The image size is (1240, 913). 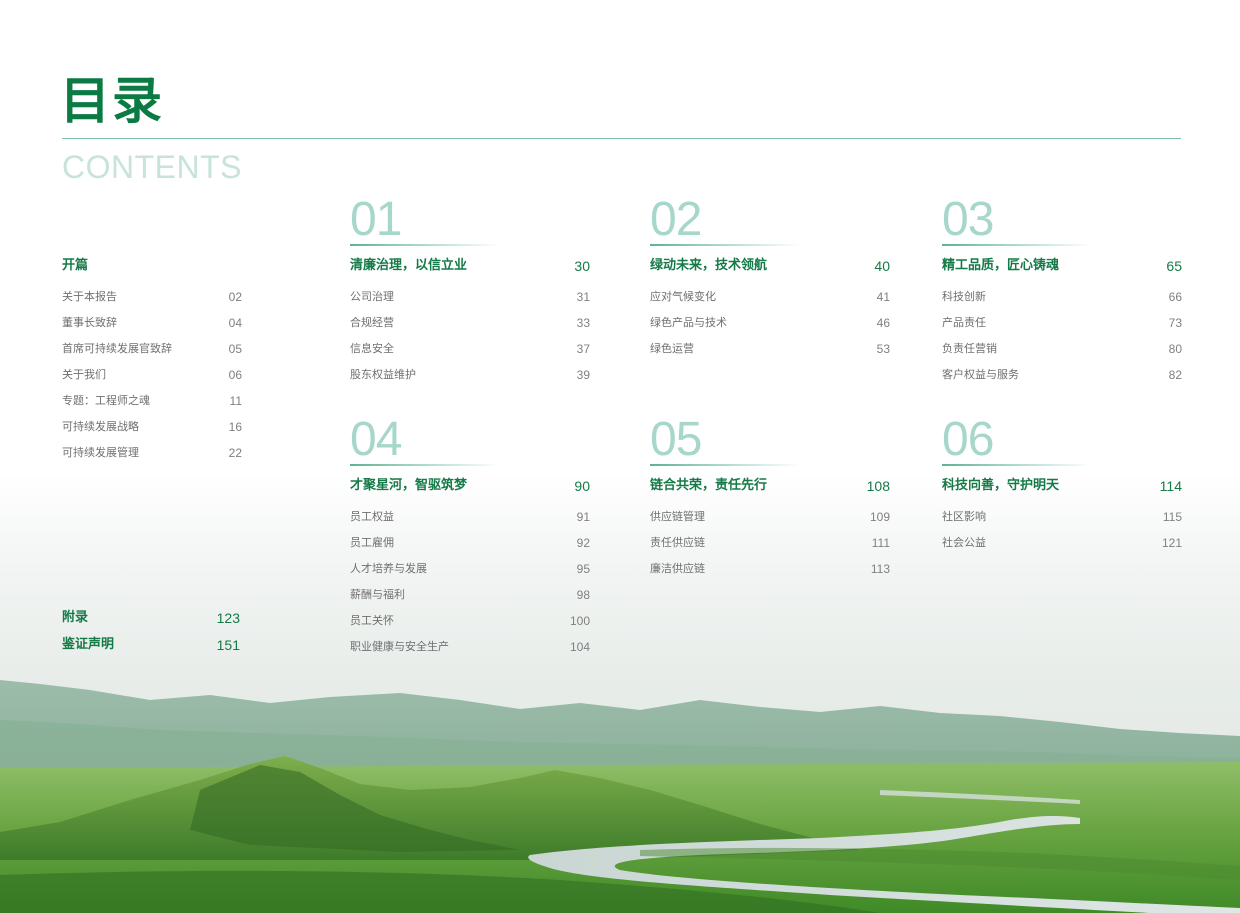 What do you see at coordinates (770, 486) in the screenshot?
I see `chapter-heading: 链合共荣，责任先行 108` at bounding box center [770, 486].